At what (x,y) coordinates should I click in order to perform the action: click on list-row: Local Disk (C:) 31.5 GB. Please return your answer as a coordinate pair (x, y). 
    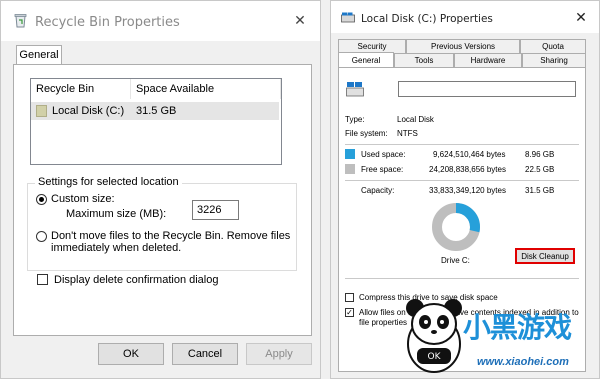
    Looking at the image, I should click on (155, 111).